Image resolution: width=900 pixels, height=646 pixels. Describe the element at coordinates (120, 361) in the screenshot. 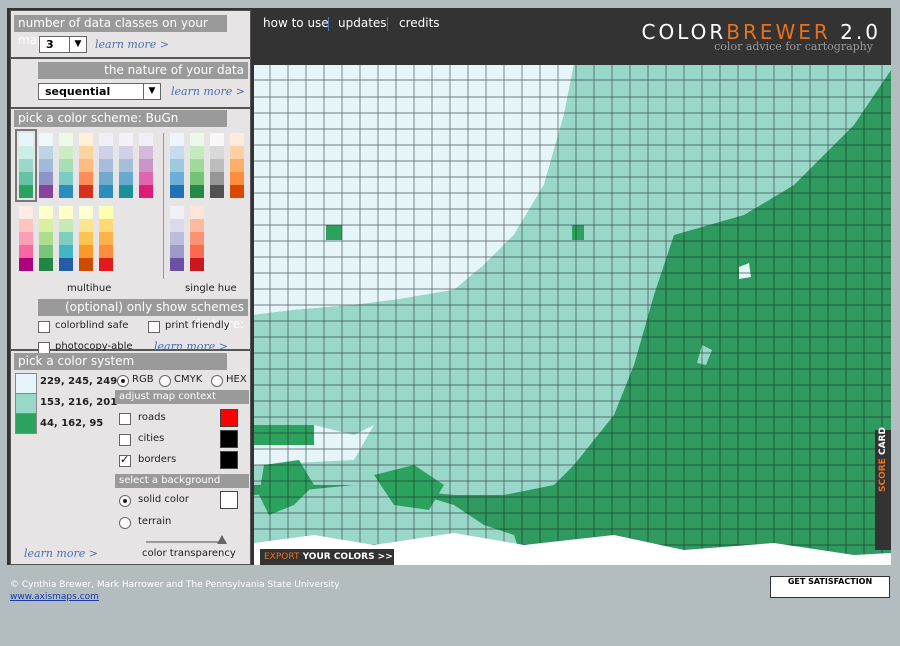

I see `system-title: pick a color system` at that location.